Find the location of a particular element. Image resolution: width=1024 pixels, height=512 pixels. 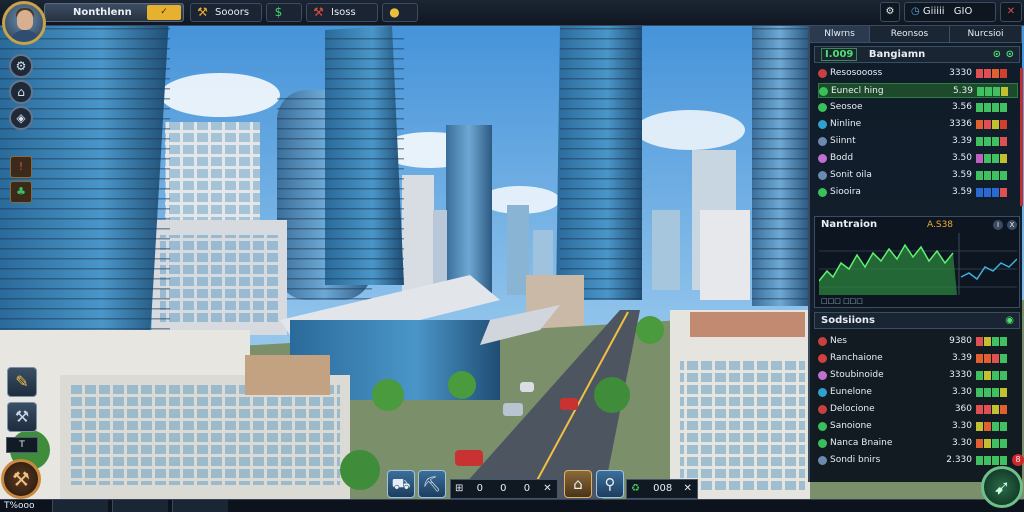

action-slot-bulldoze: ⛏ is located at coordinates (432, 484).